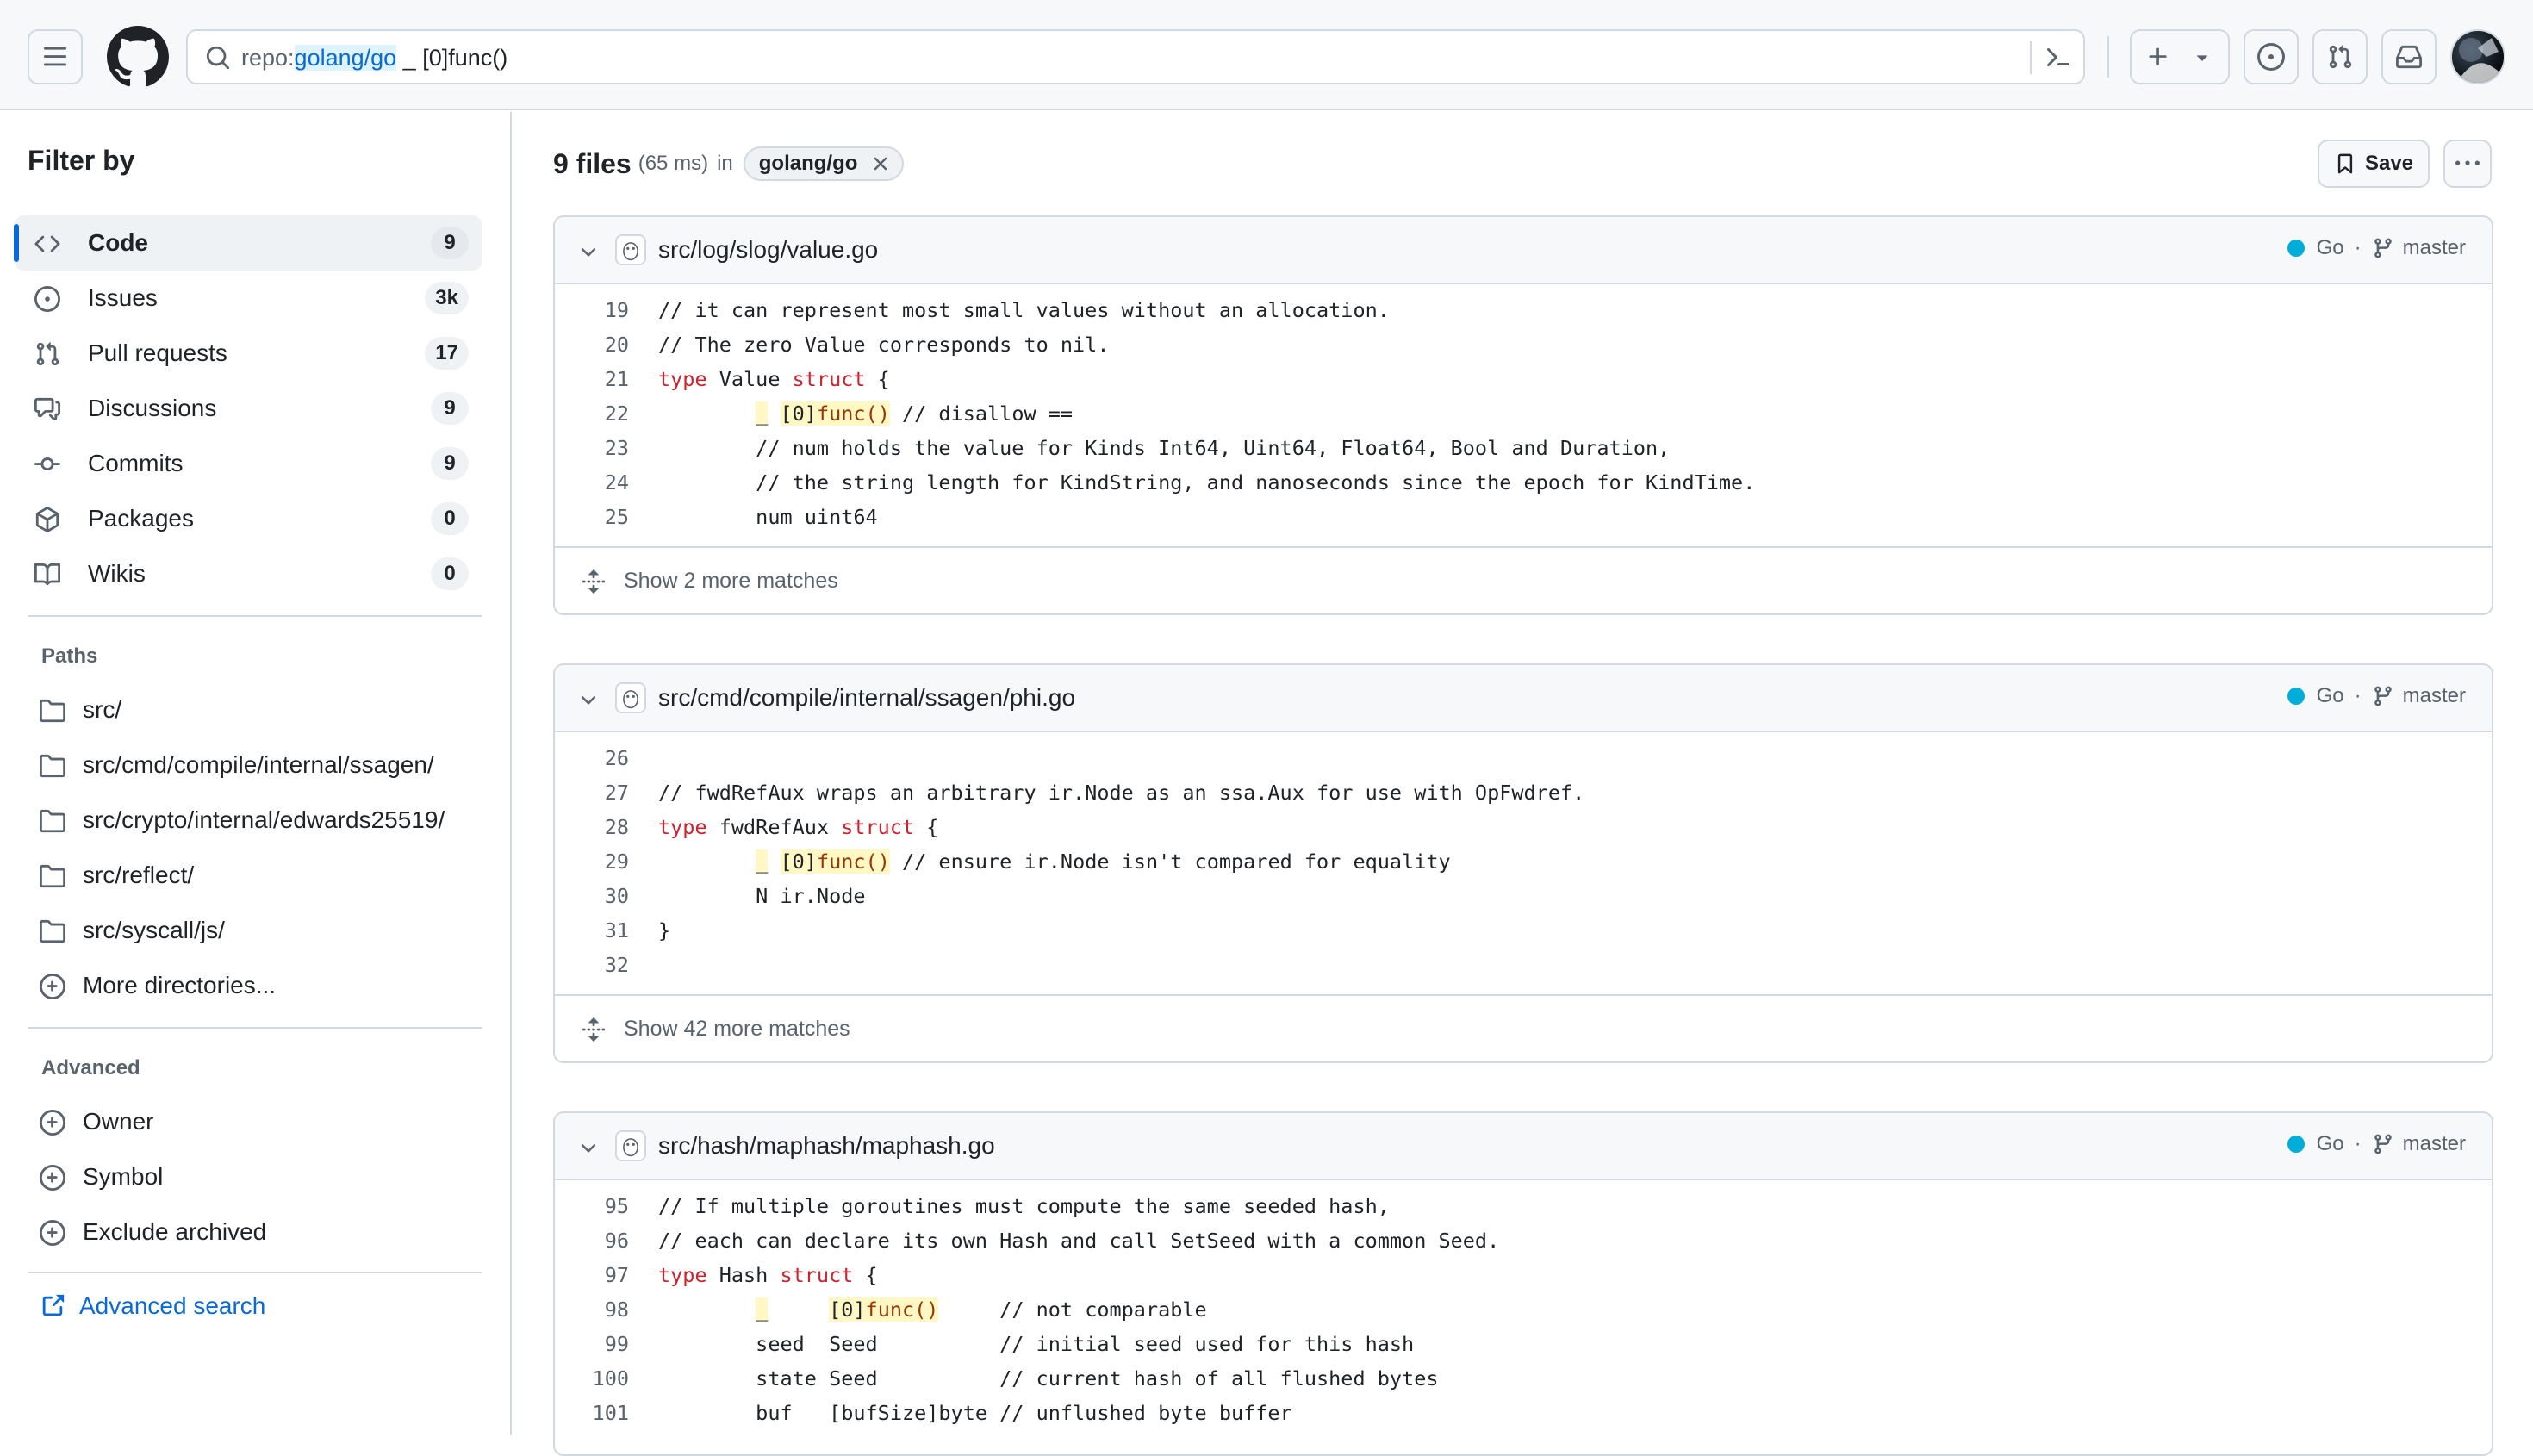 This screenshot has width=2533, height=1456. Describe the element at coordinates (1523, 580) in the screenshot. I see `show-more-matches-button: Show 2 more matches` at that location.